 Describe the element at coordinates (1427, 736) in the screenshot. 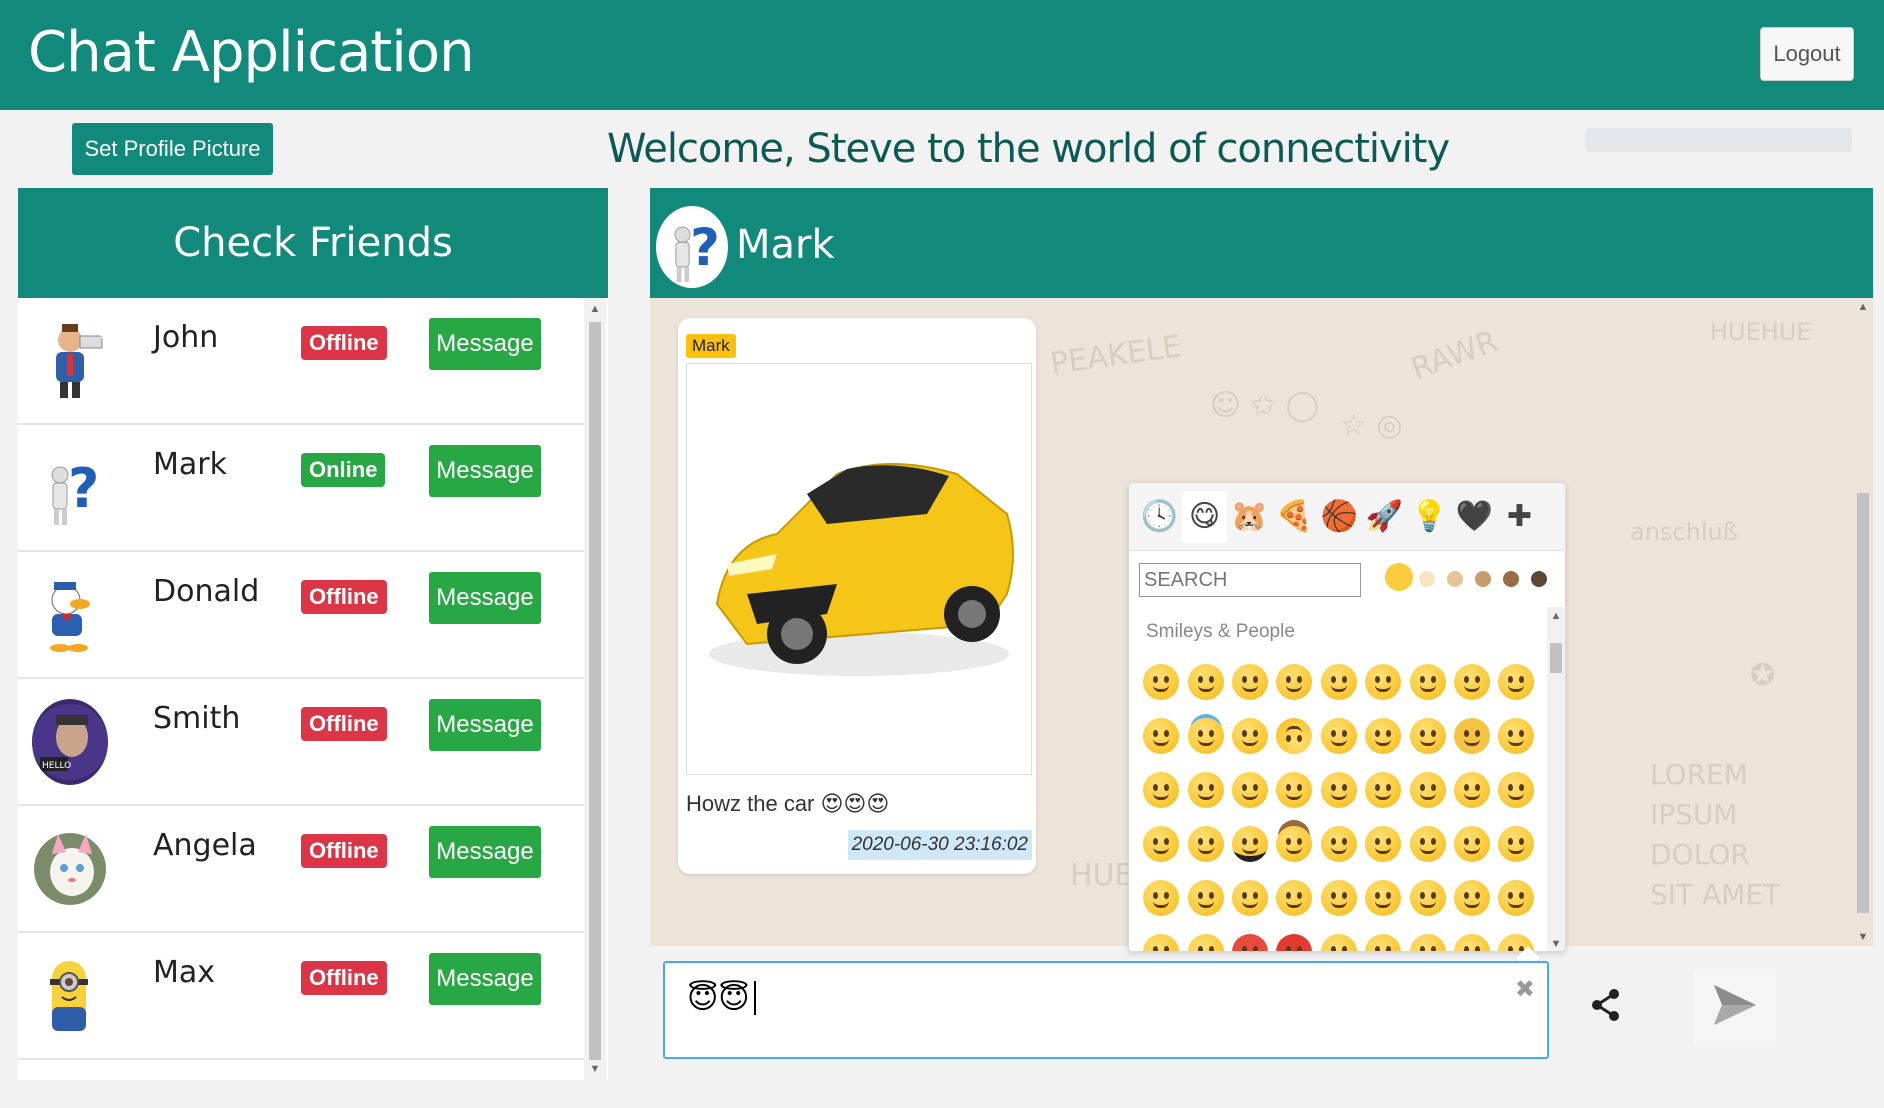

I see `crazy-face-icon` at that location.